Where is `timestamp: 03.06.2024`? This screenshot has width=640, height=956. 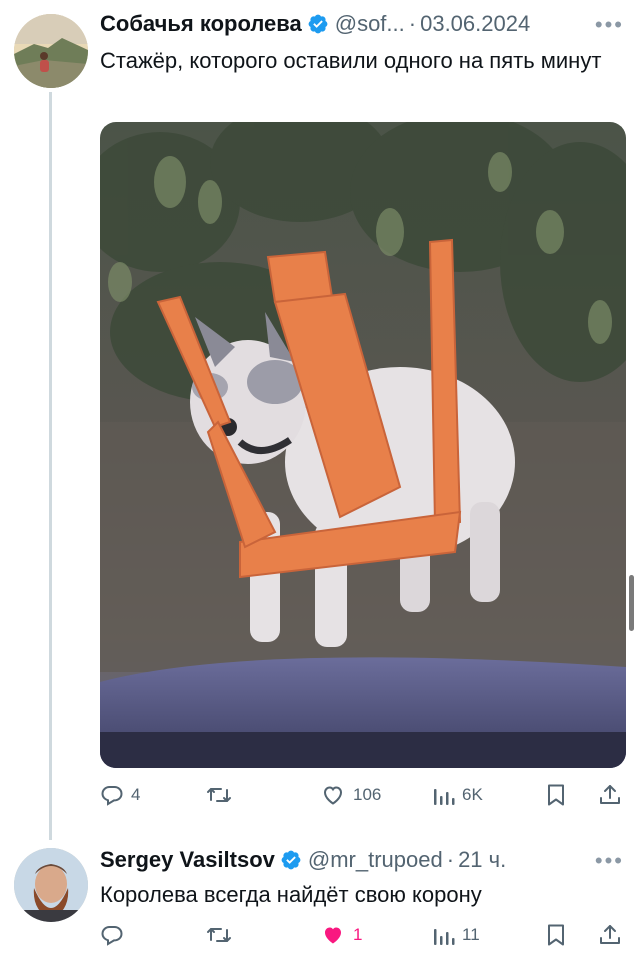 timestamp: 03.06.2024 is located at coordinates (475, 24).